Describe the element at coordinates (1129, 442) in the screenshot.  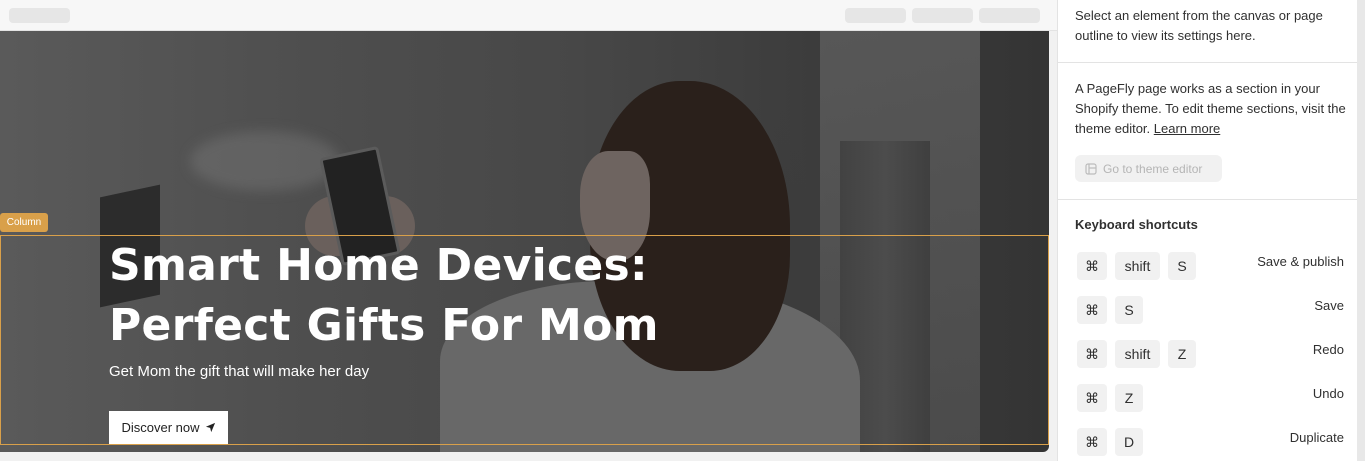
I see `shortcut-key: D` at that location.